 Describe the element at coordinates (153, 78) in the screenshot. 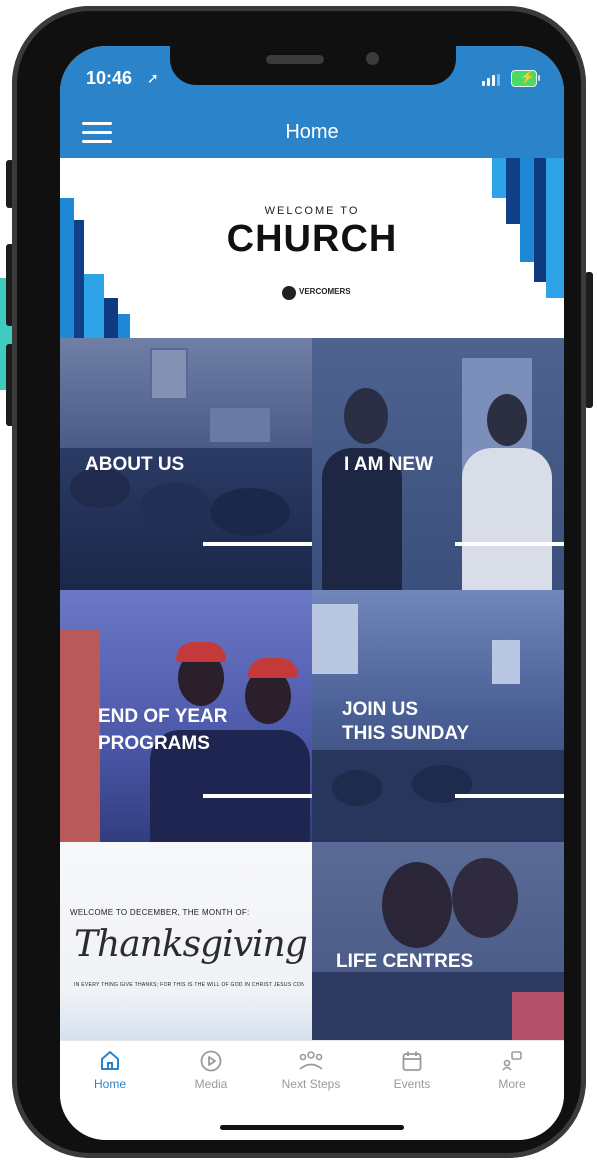

I see `location-arrow-icon: ➚` at that location.